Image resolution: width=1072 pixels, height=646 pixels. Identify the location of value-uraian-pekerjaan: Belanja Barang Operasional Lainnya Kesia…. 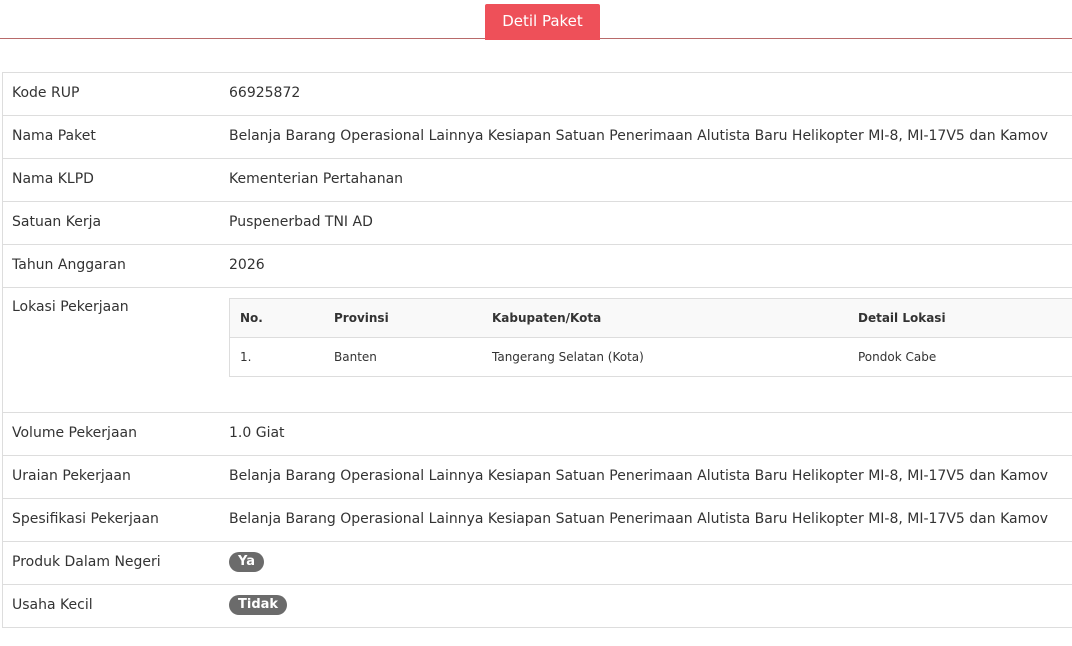
(639, 476).